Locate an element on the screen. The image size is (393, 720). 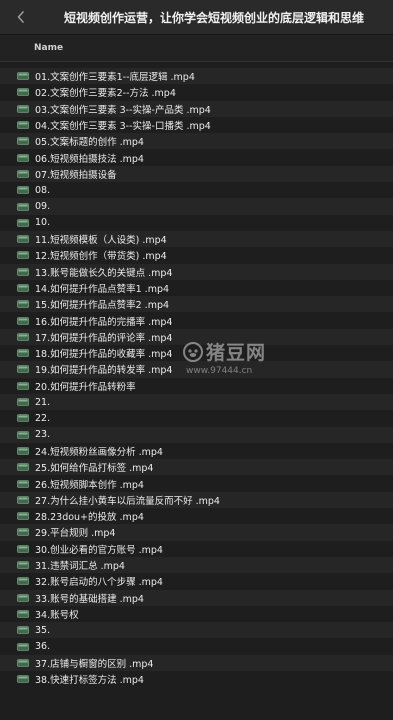
file-name: 33.账号的基础搭建 .mp4 is located at coordinates (89, 599).